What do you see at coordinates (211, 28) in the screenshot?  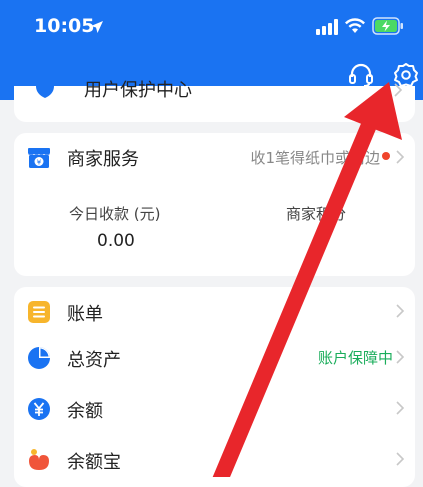 I see `status-bar: 10:05` at bounding box center [211, 28].